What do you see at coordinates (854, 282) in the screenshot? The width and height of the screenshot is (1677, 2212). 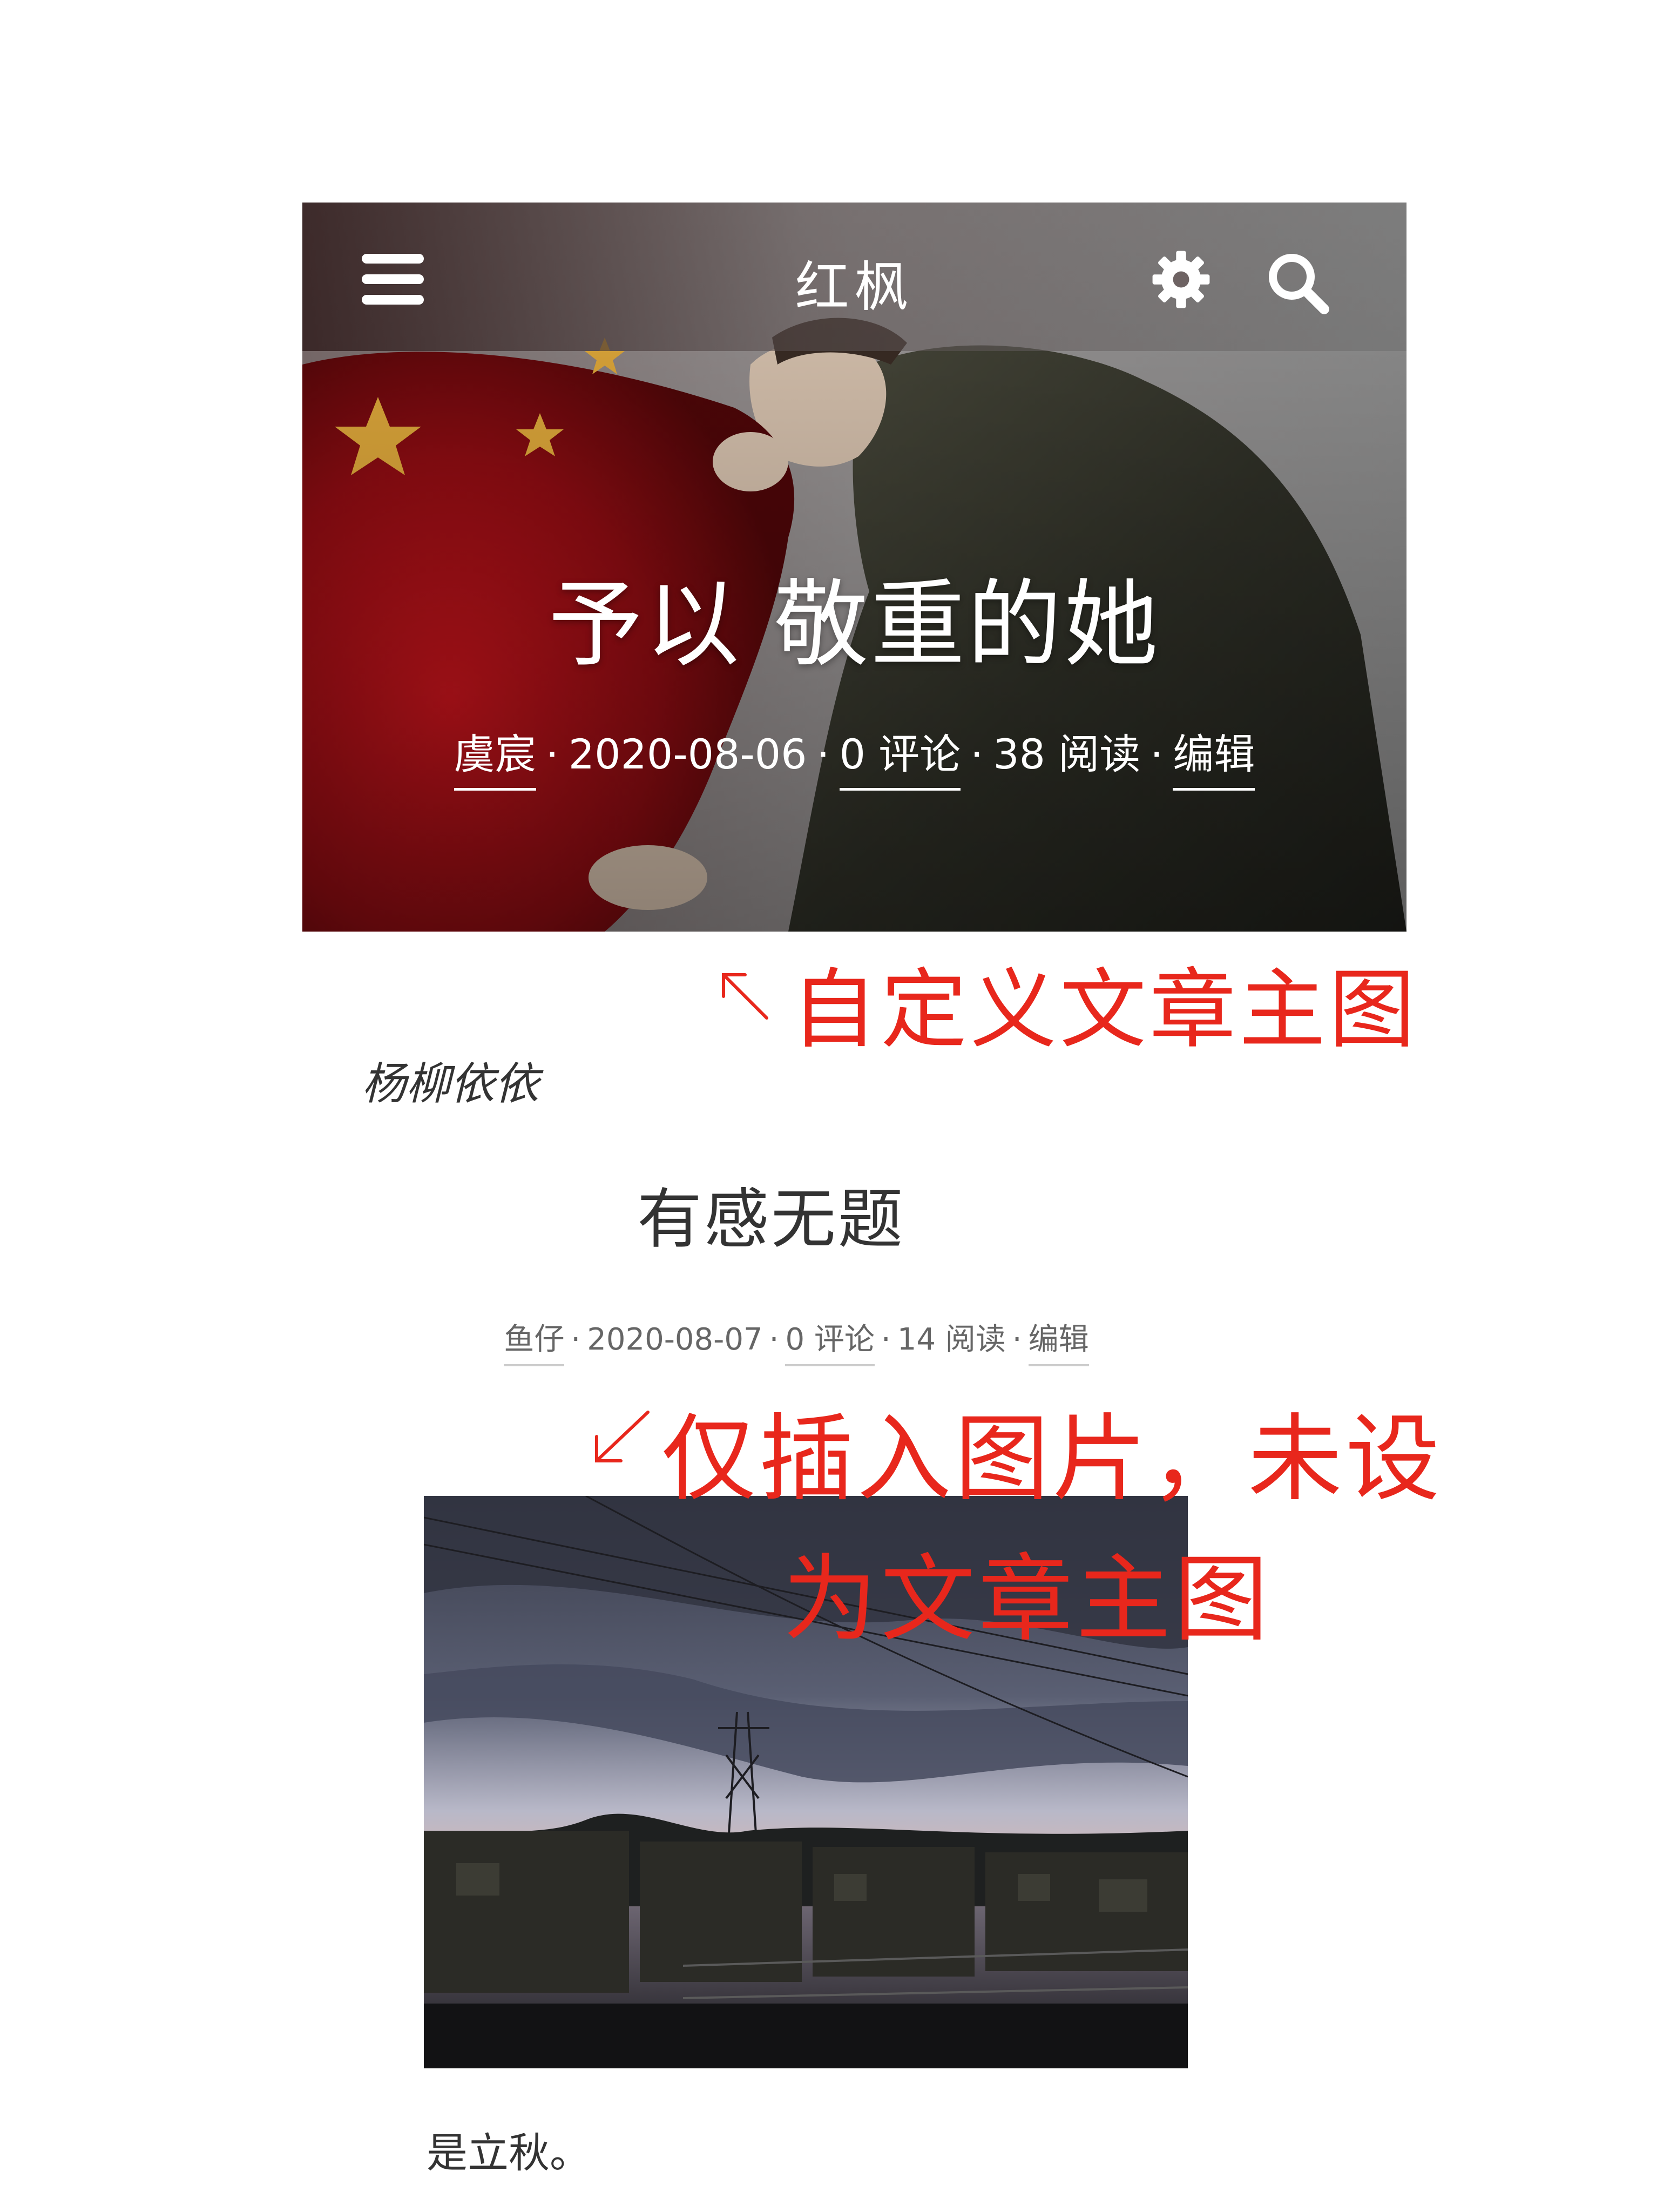 I see `site-title: 红枫` at bounding box center [854, 282].